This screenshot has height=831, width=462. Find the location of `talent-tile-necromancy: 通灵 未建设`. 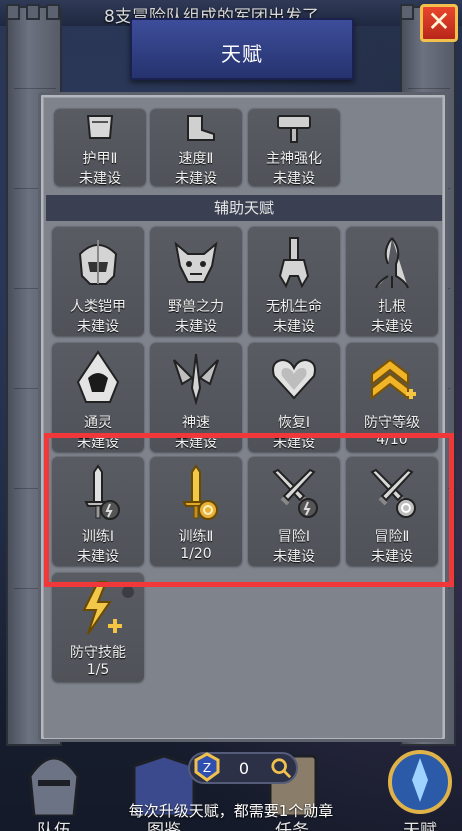

talent-tile-necromancy: 通灵 未建设 is located at coordinates (98, 397).